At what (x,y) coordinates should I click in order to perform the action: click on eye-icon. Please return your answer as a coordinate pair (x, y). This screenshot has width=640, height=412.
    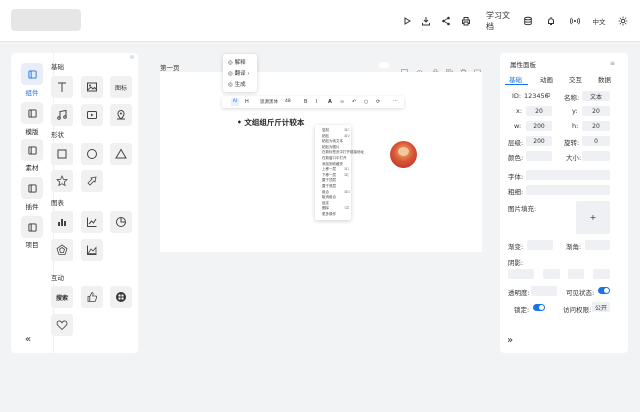
    Looking at the image, I should click on (419, 68).